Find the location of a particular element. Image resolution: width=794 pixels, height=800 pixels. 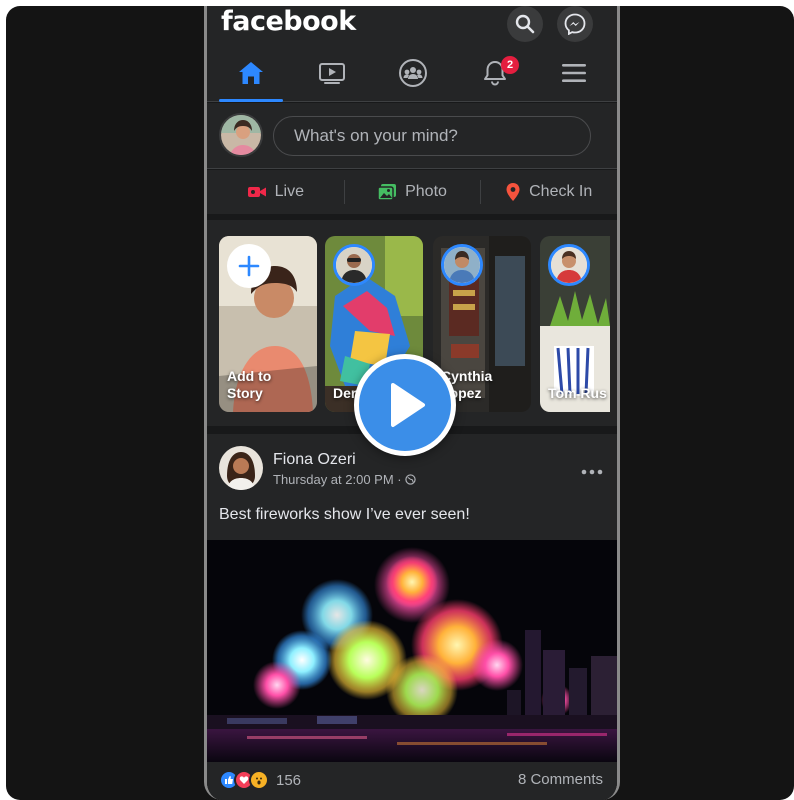

tab-home is located at coordinates (251, 73).